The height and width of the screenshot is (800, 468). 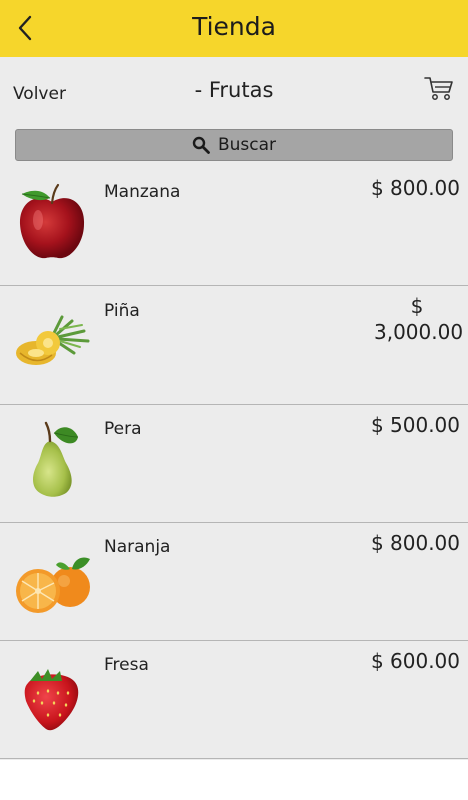 I want to click on product-row-manzana: Manzana $ 800.00, so click(x=234, y=227).